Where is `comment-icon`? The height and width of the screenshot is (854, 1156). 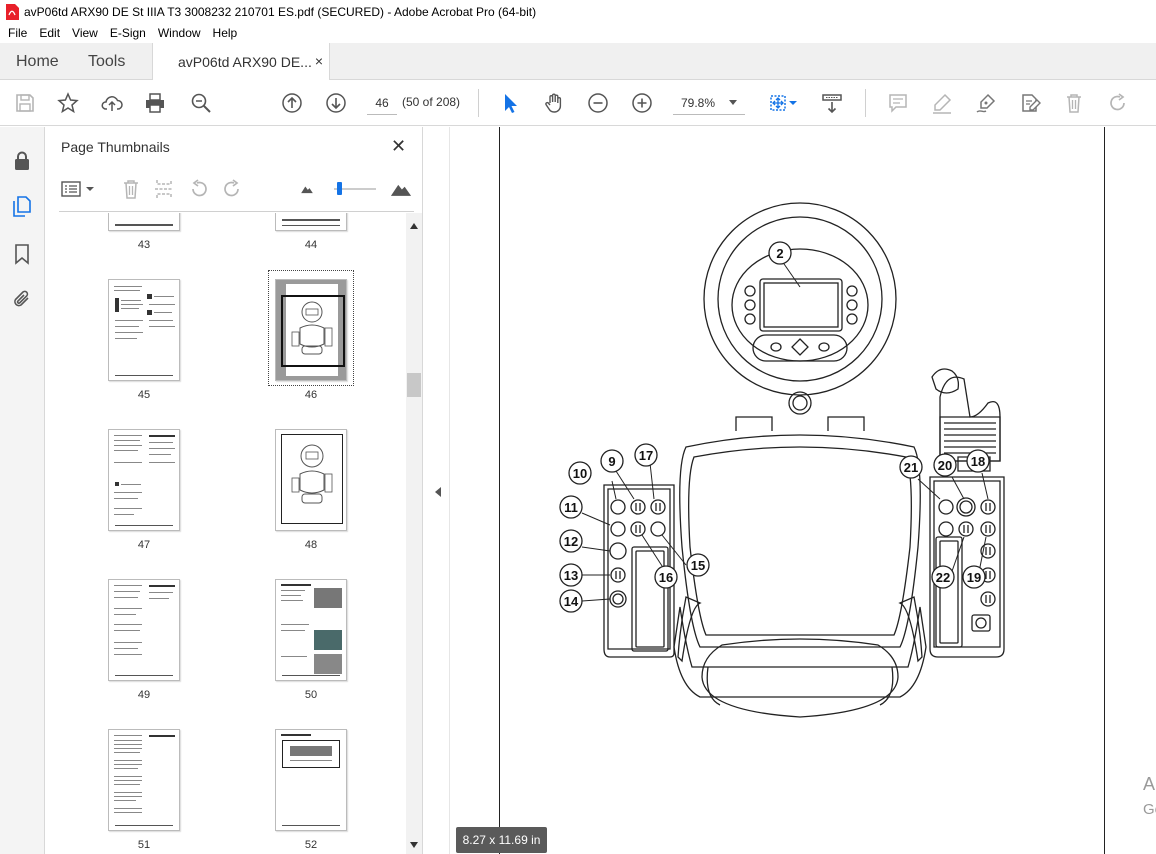 comment-icon is located at coordinates (898, 103).